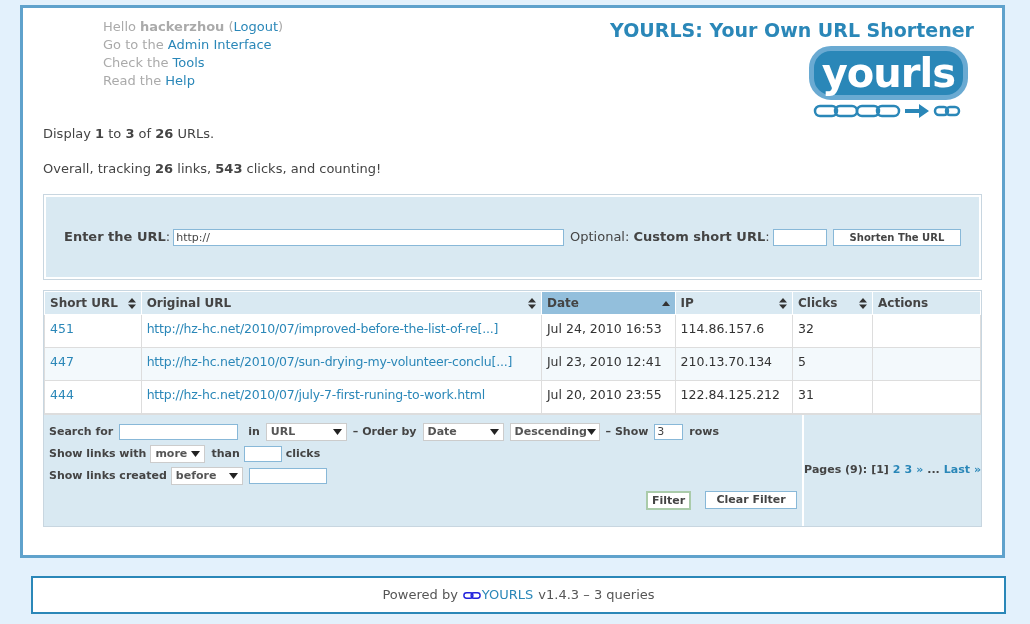 Image resolution: width=1030 pixels, height=624 pixels. I want to click on column-header: IP, so click(734, 303).